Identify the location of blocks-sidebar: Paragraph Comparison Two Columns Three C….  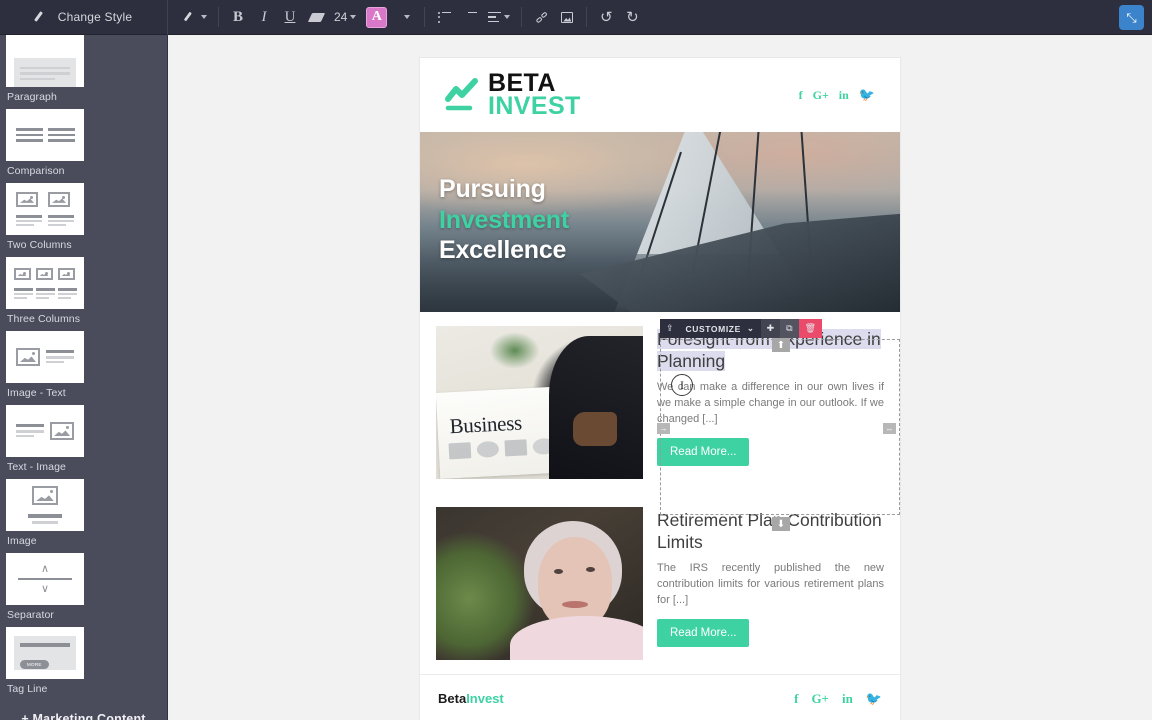
(84, 377).